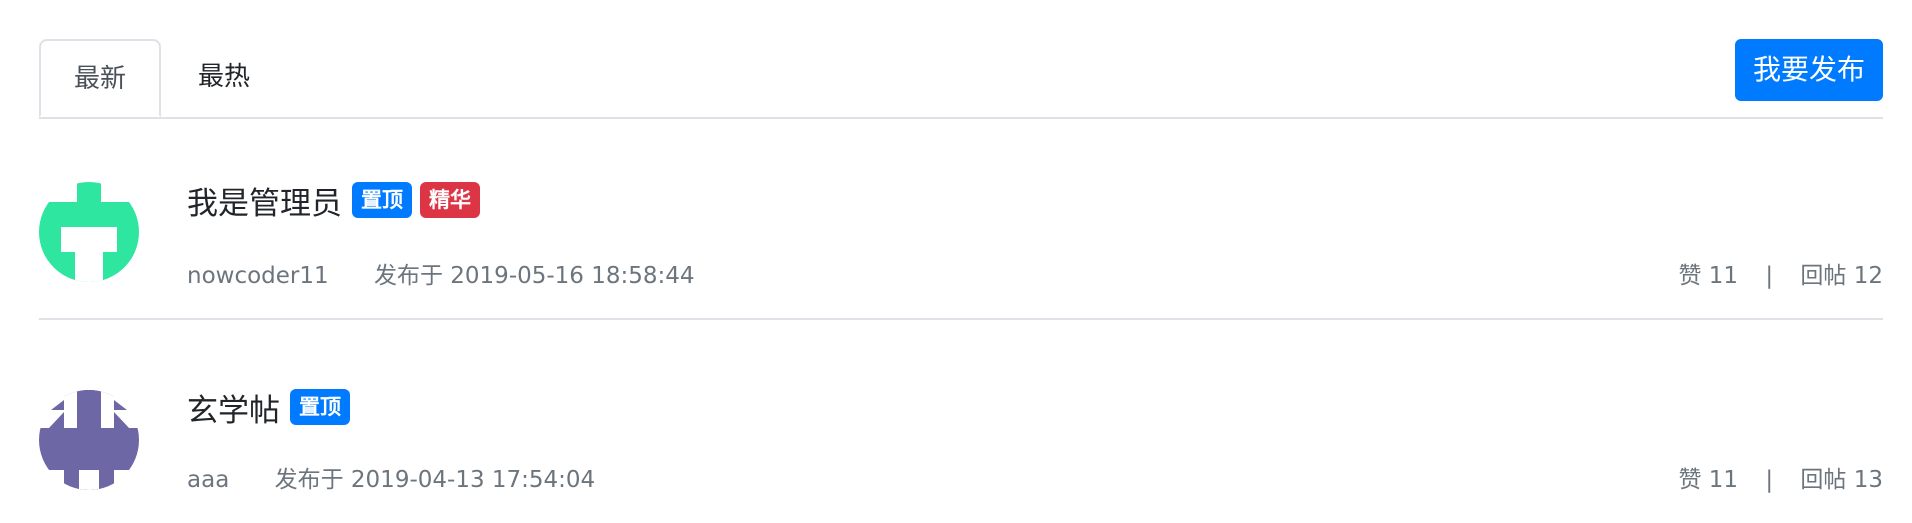 The width and height of the screenshot is (1912, 523). Describe the element at coordinates (100, 78) in the screenshot. I see `tab-latest: 最新` at that location.